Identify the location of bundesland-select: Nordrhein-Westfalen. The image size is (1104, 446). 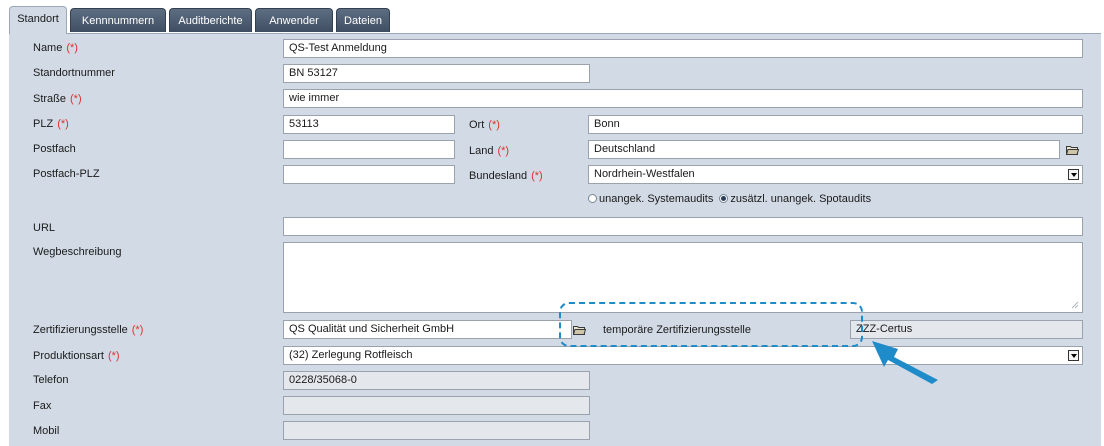
(835, 174).